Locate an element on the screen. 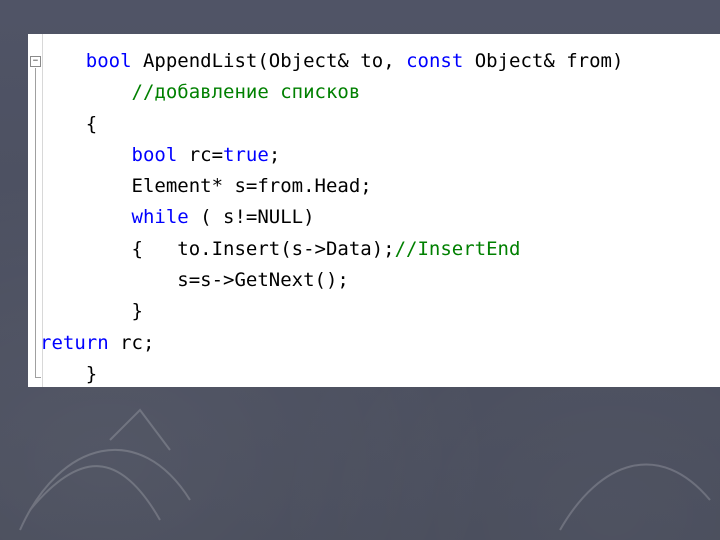 The width and height of the screenshot is (720, 540). code-text: { is located at coordinates (69, 123).